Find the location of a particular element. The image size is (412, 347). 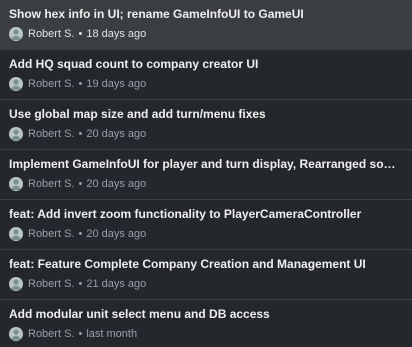

commit-meta: Robert S. • 19 days ago is located at coordinates (205, 84).